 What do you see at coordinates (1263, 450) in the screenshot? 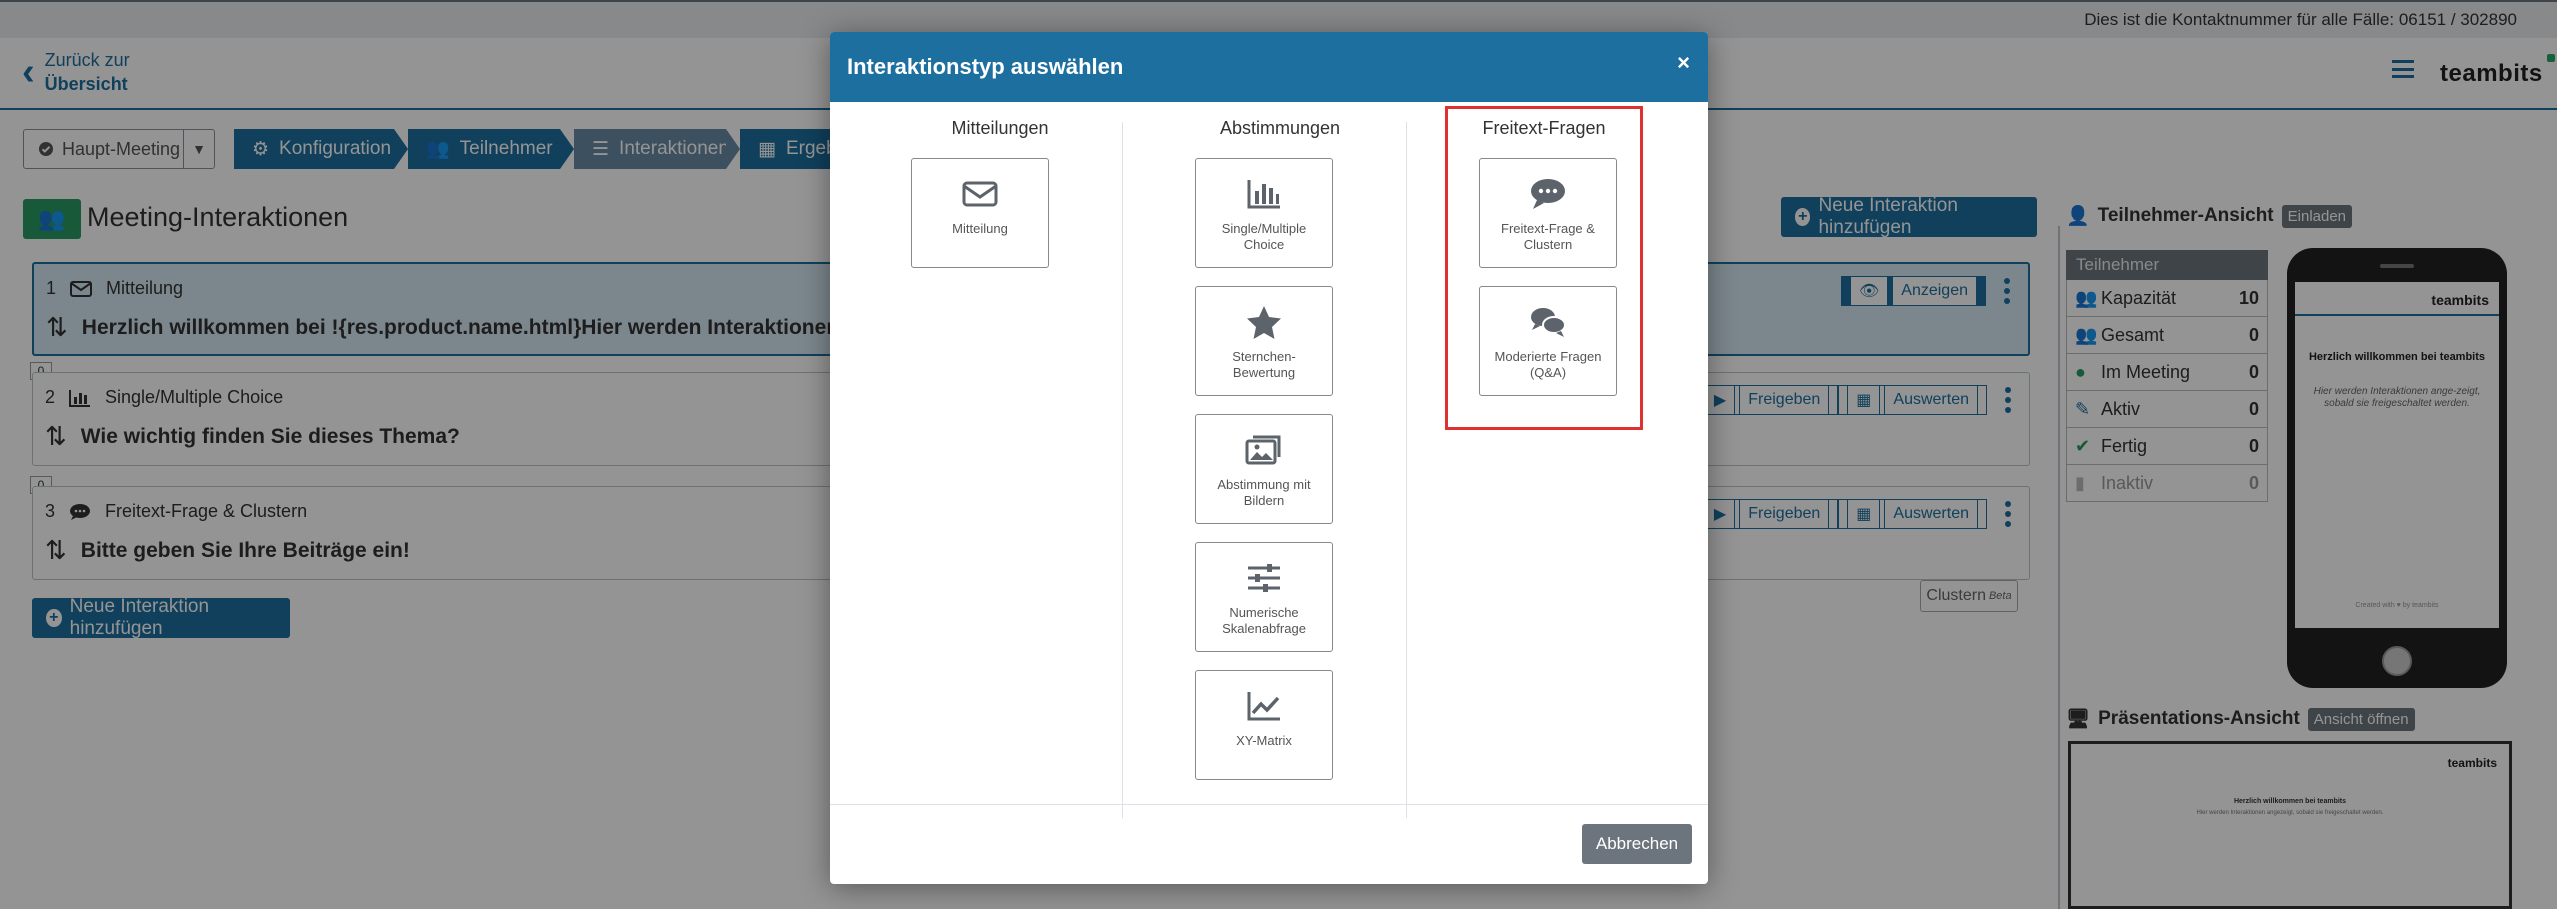
I see `images-icon` at bounding box center [1263, 450].